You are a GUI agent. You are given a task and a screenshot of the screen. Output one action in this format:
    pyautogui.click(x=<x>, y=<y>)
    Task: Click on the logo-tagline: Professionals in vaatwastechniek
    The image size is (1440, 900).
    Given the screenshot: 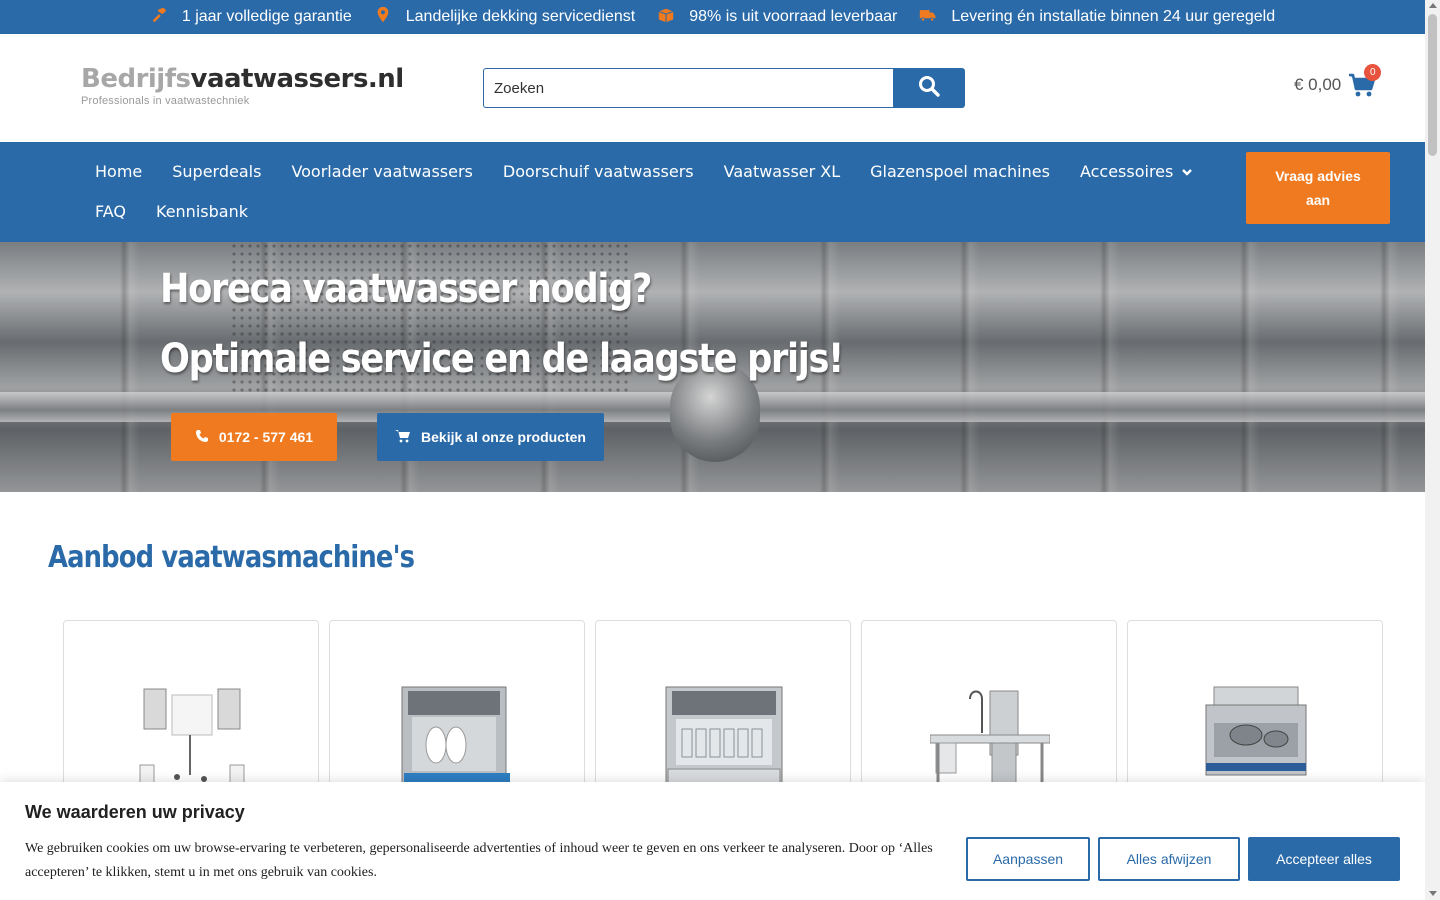 What is the action you would take?
    pyautogui.click(x=165, y=101)
    